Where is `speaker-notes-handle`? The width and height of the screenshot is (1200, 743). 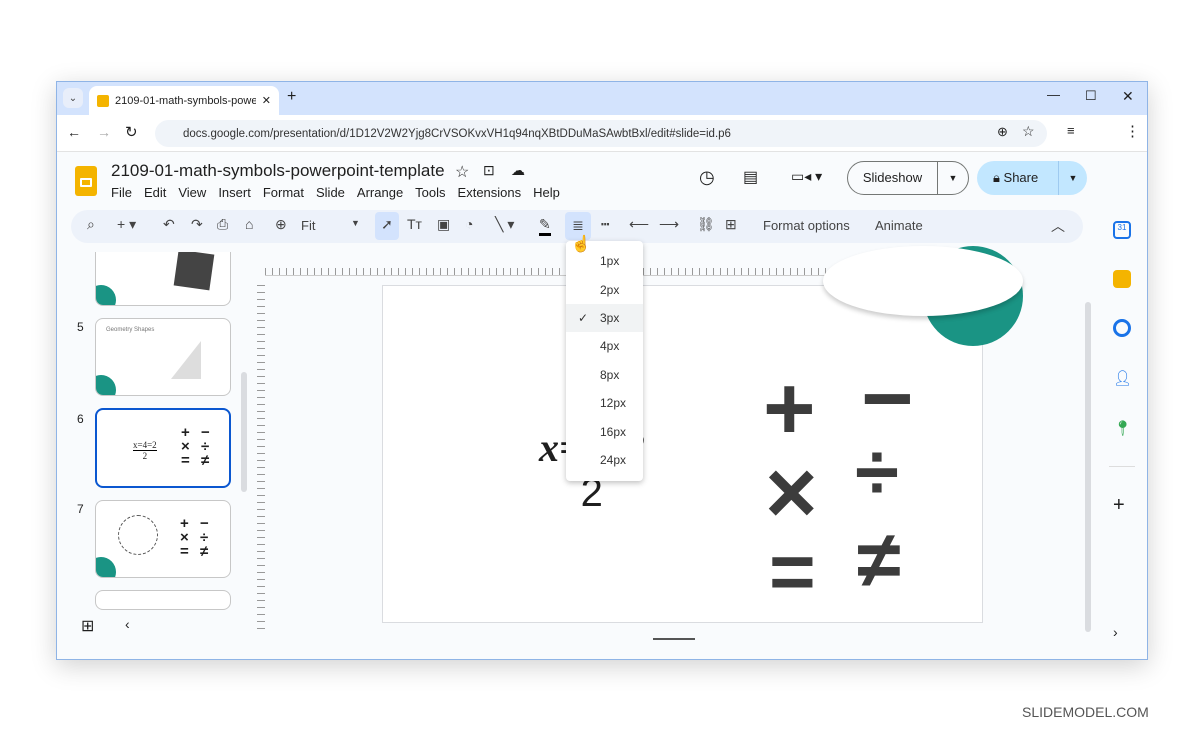
speaker-notes-handle is located at coordinates (674, 639).